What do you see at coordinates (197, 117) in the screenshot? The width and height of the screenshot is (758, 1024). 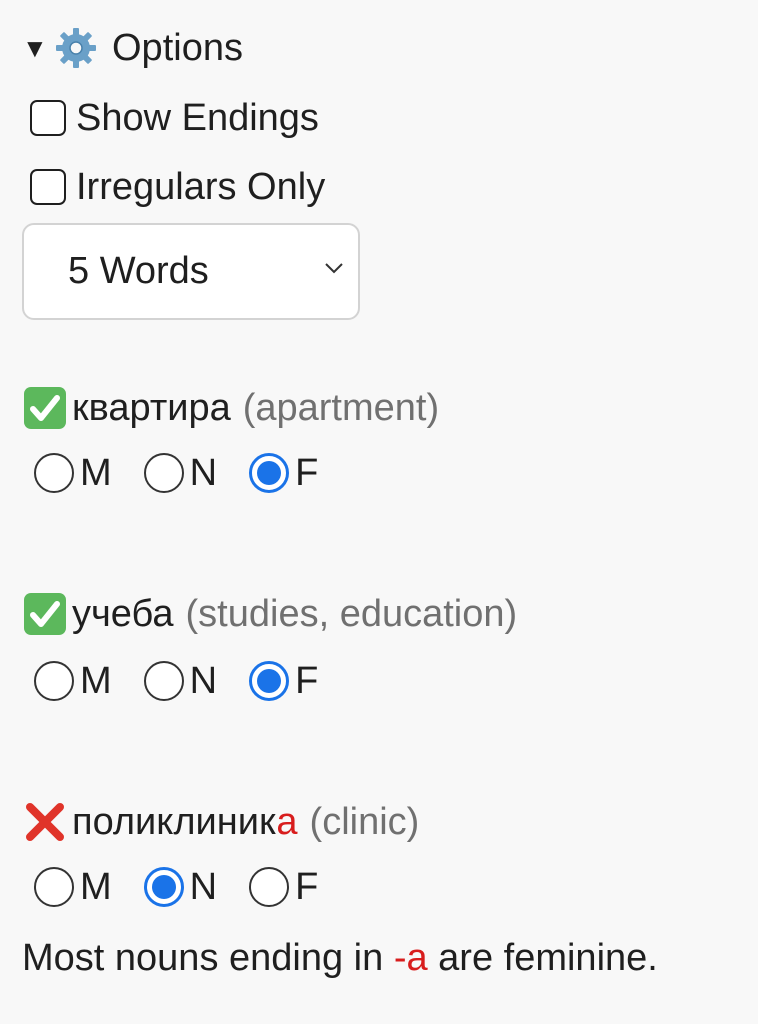 I see `show-endings-label: Show Endings` at bounding box center [197, 117].